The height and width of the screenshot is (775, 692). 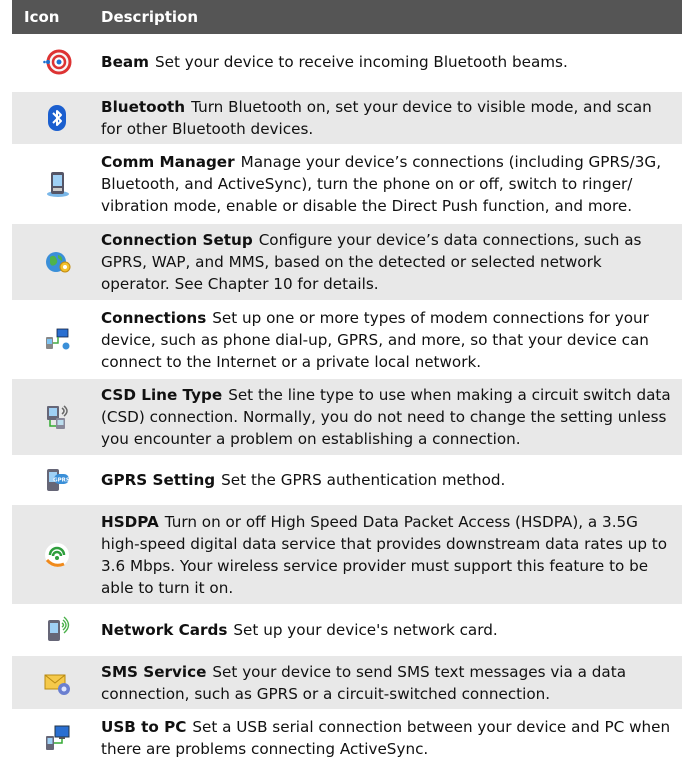 What do you see at coordinates (57, 338) in the screenshot?
I see `connections-icon` at bounding box center [57, 338].